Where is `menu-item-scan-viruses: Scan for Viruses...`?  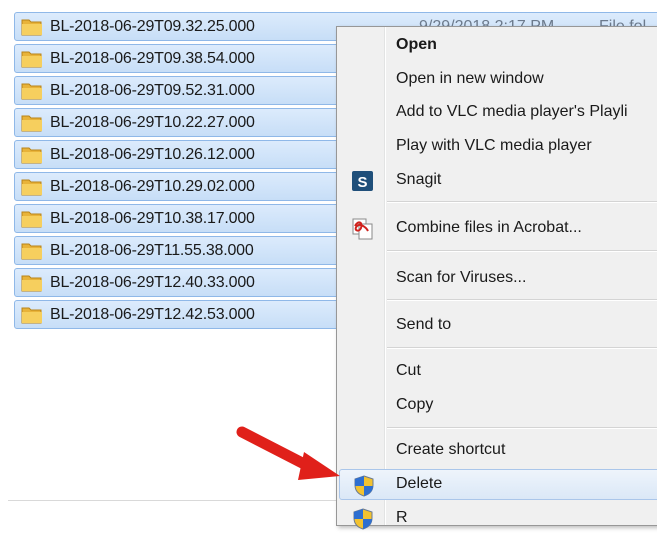
menu-item-scan-viruses: Scan for Viruses... is located at coordinates (498, 278).